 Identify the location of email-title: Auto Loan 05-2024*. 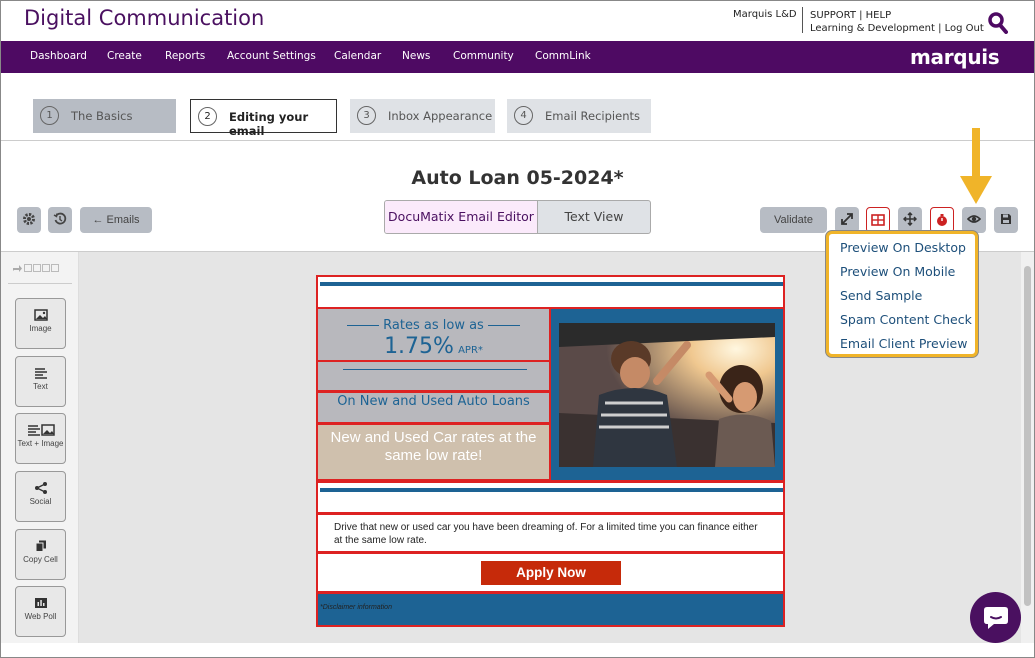
(517, 178).